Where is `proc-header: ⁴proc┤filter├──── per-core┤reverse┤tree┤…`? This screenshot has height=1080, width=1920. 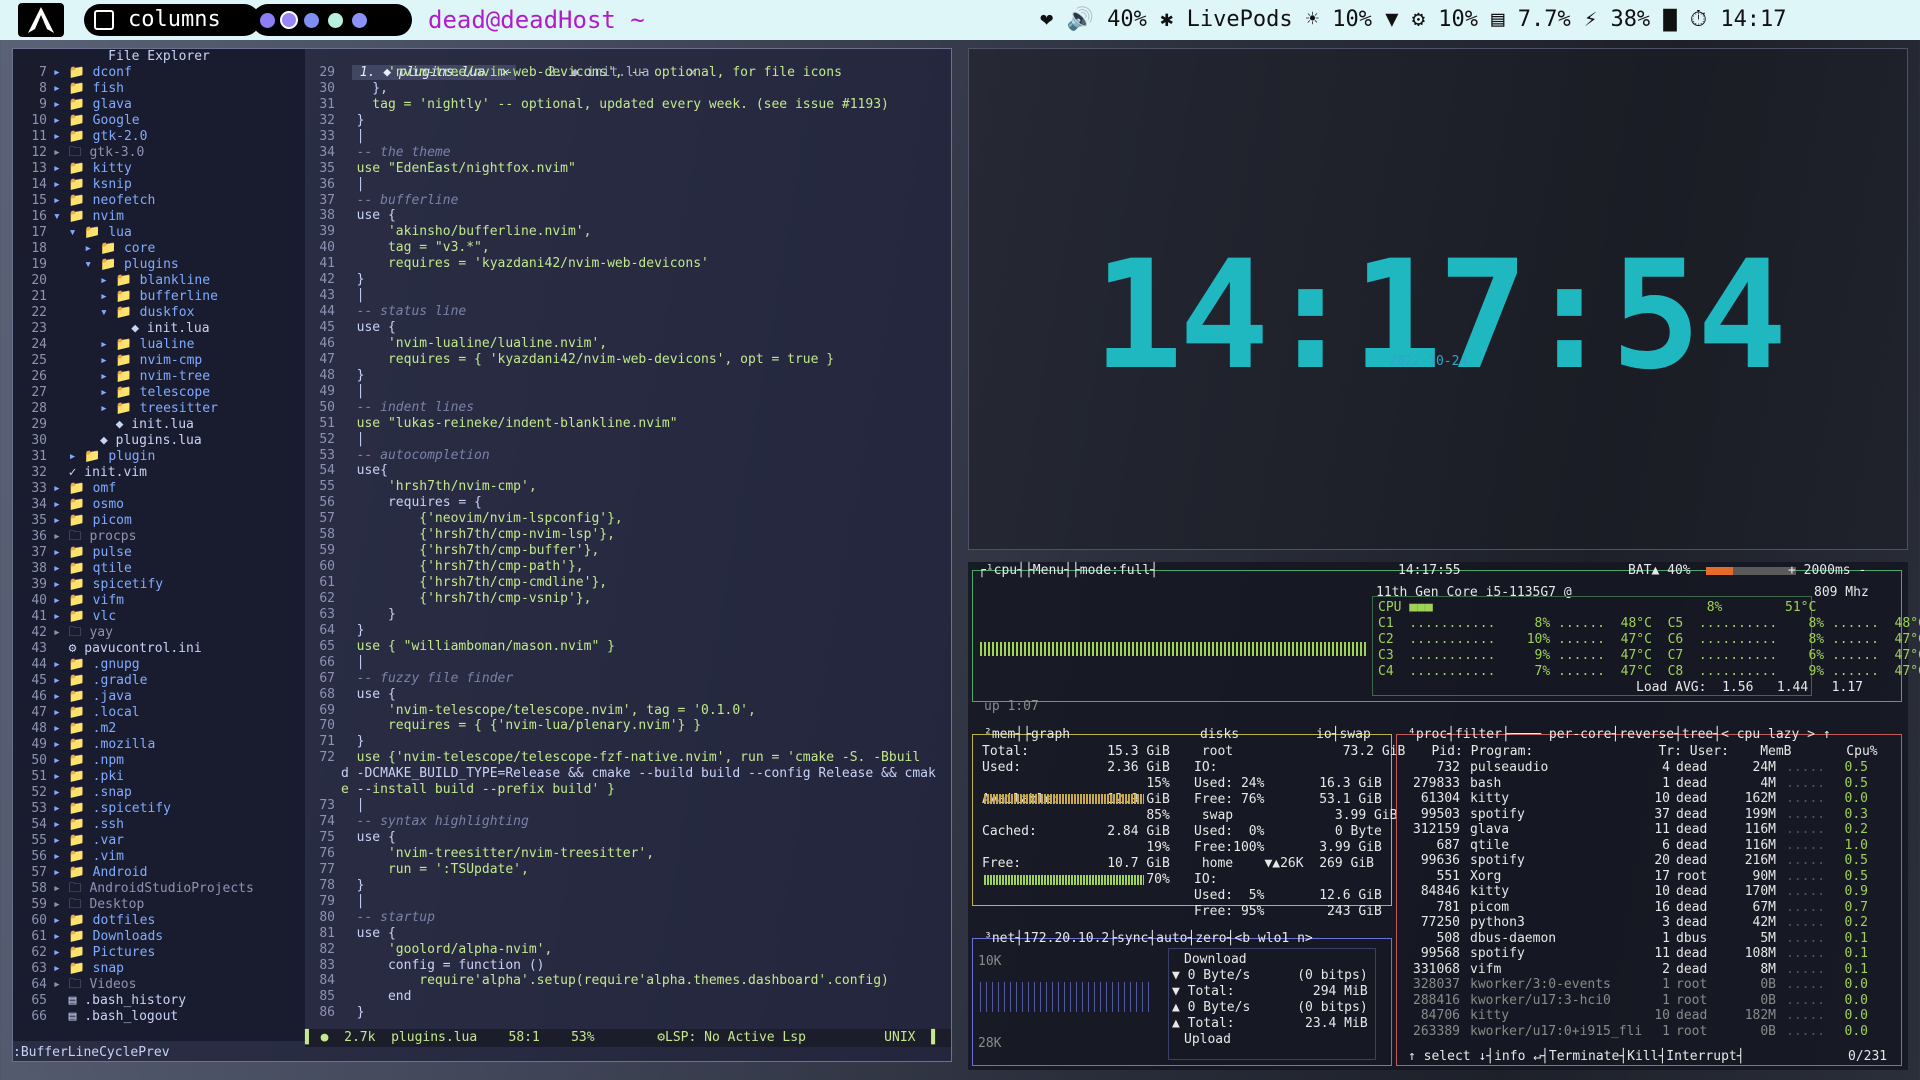
proc-header: ⁴proc┤filter├──── per-core┤reverse┤tree┤… is located at coordinates (1619, 734).